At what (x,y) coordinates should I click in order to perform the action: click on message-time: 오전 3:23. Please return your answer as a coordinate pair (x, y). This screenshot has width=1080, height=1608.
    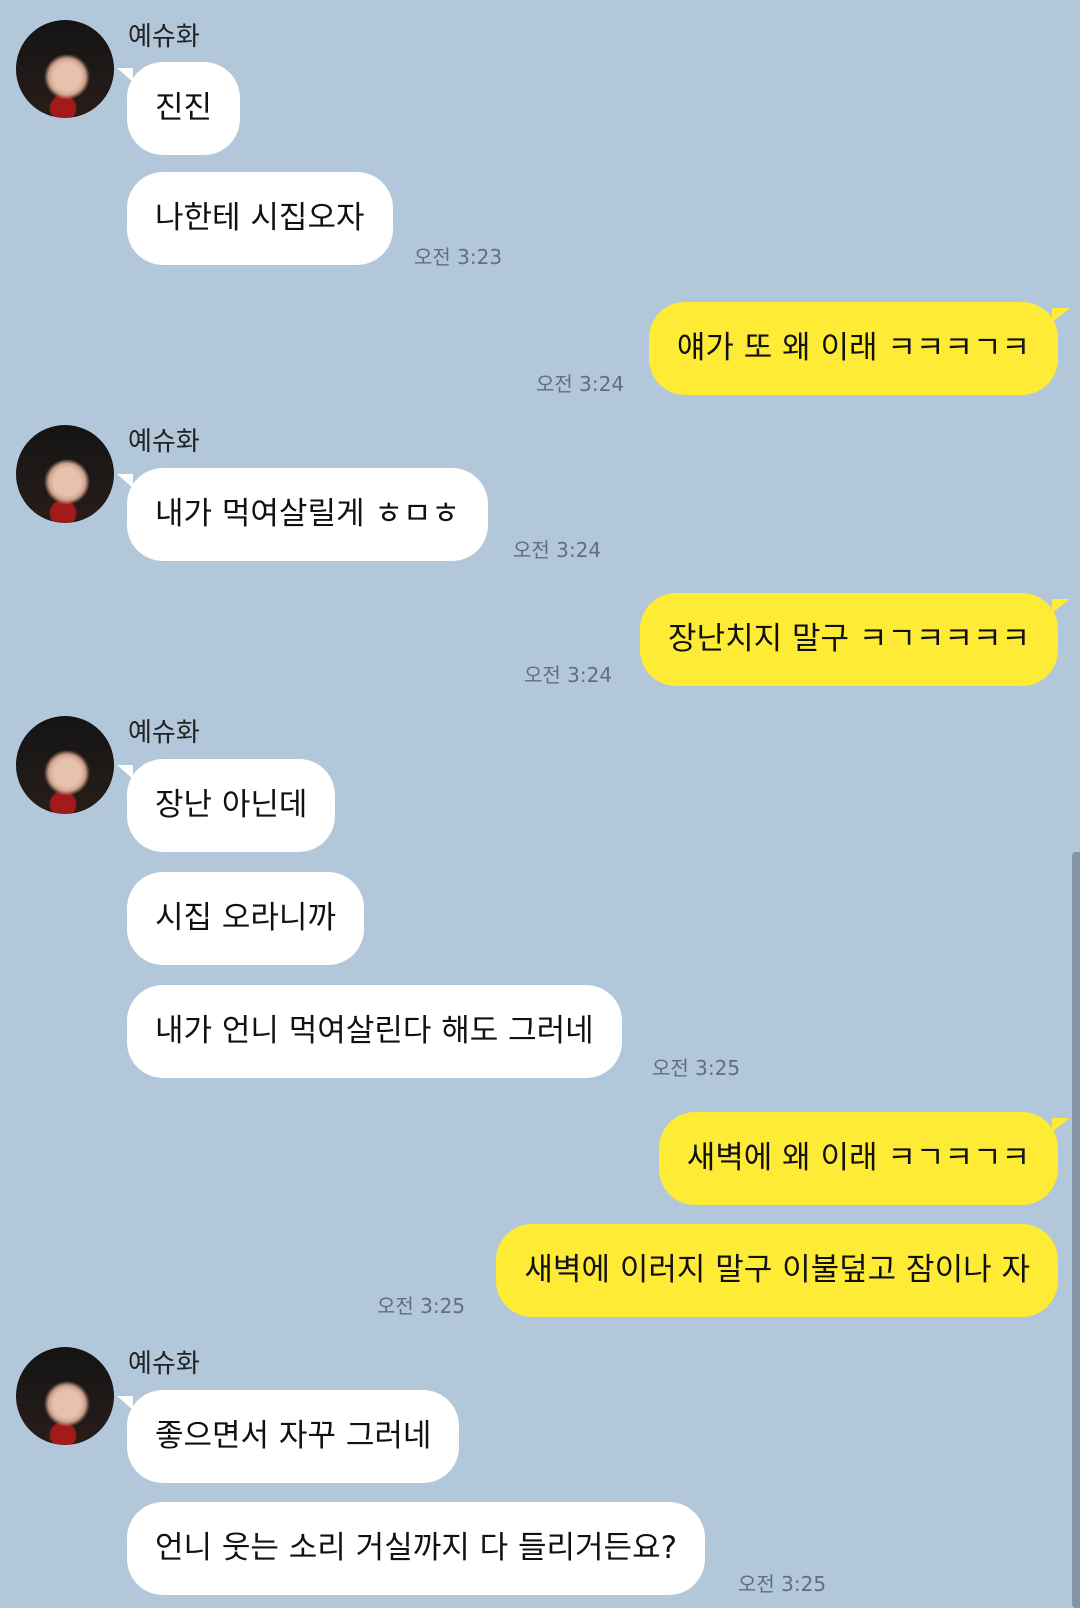
    Looking at the image, I should click on (458, 257).